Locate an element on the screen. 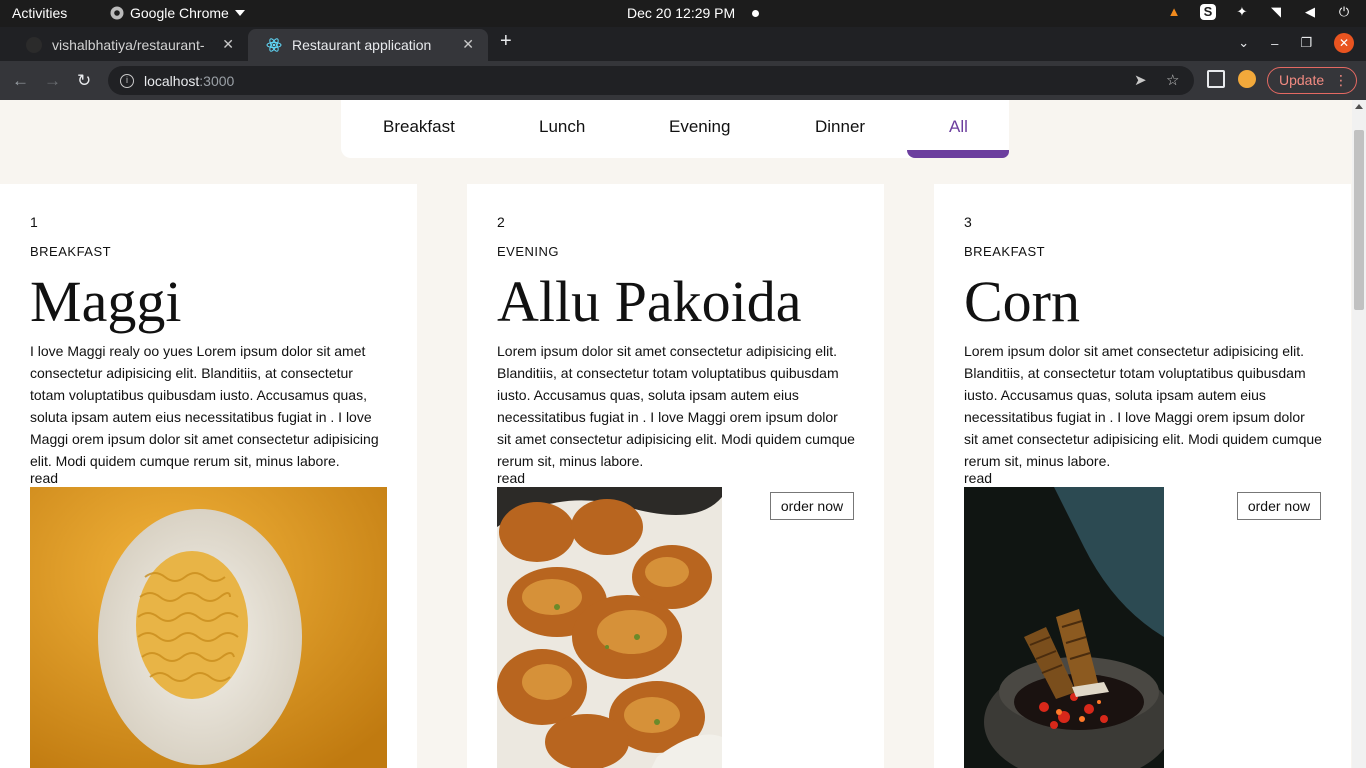 This screenshot has height=768, width=1366. food-image-pakoda is located at coordinates (609, 627).